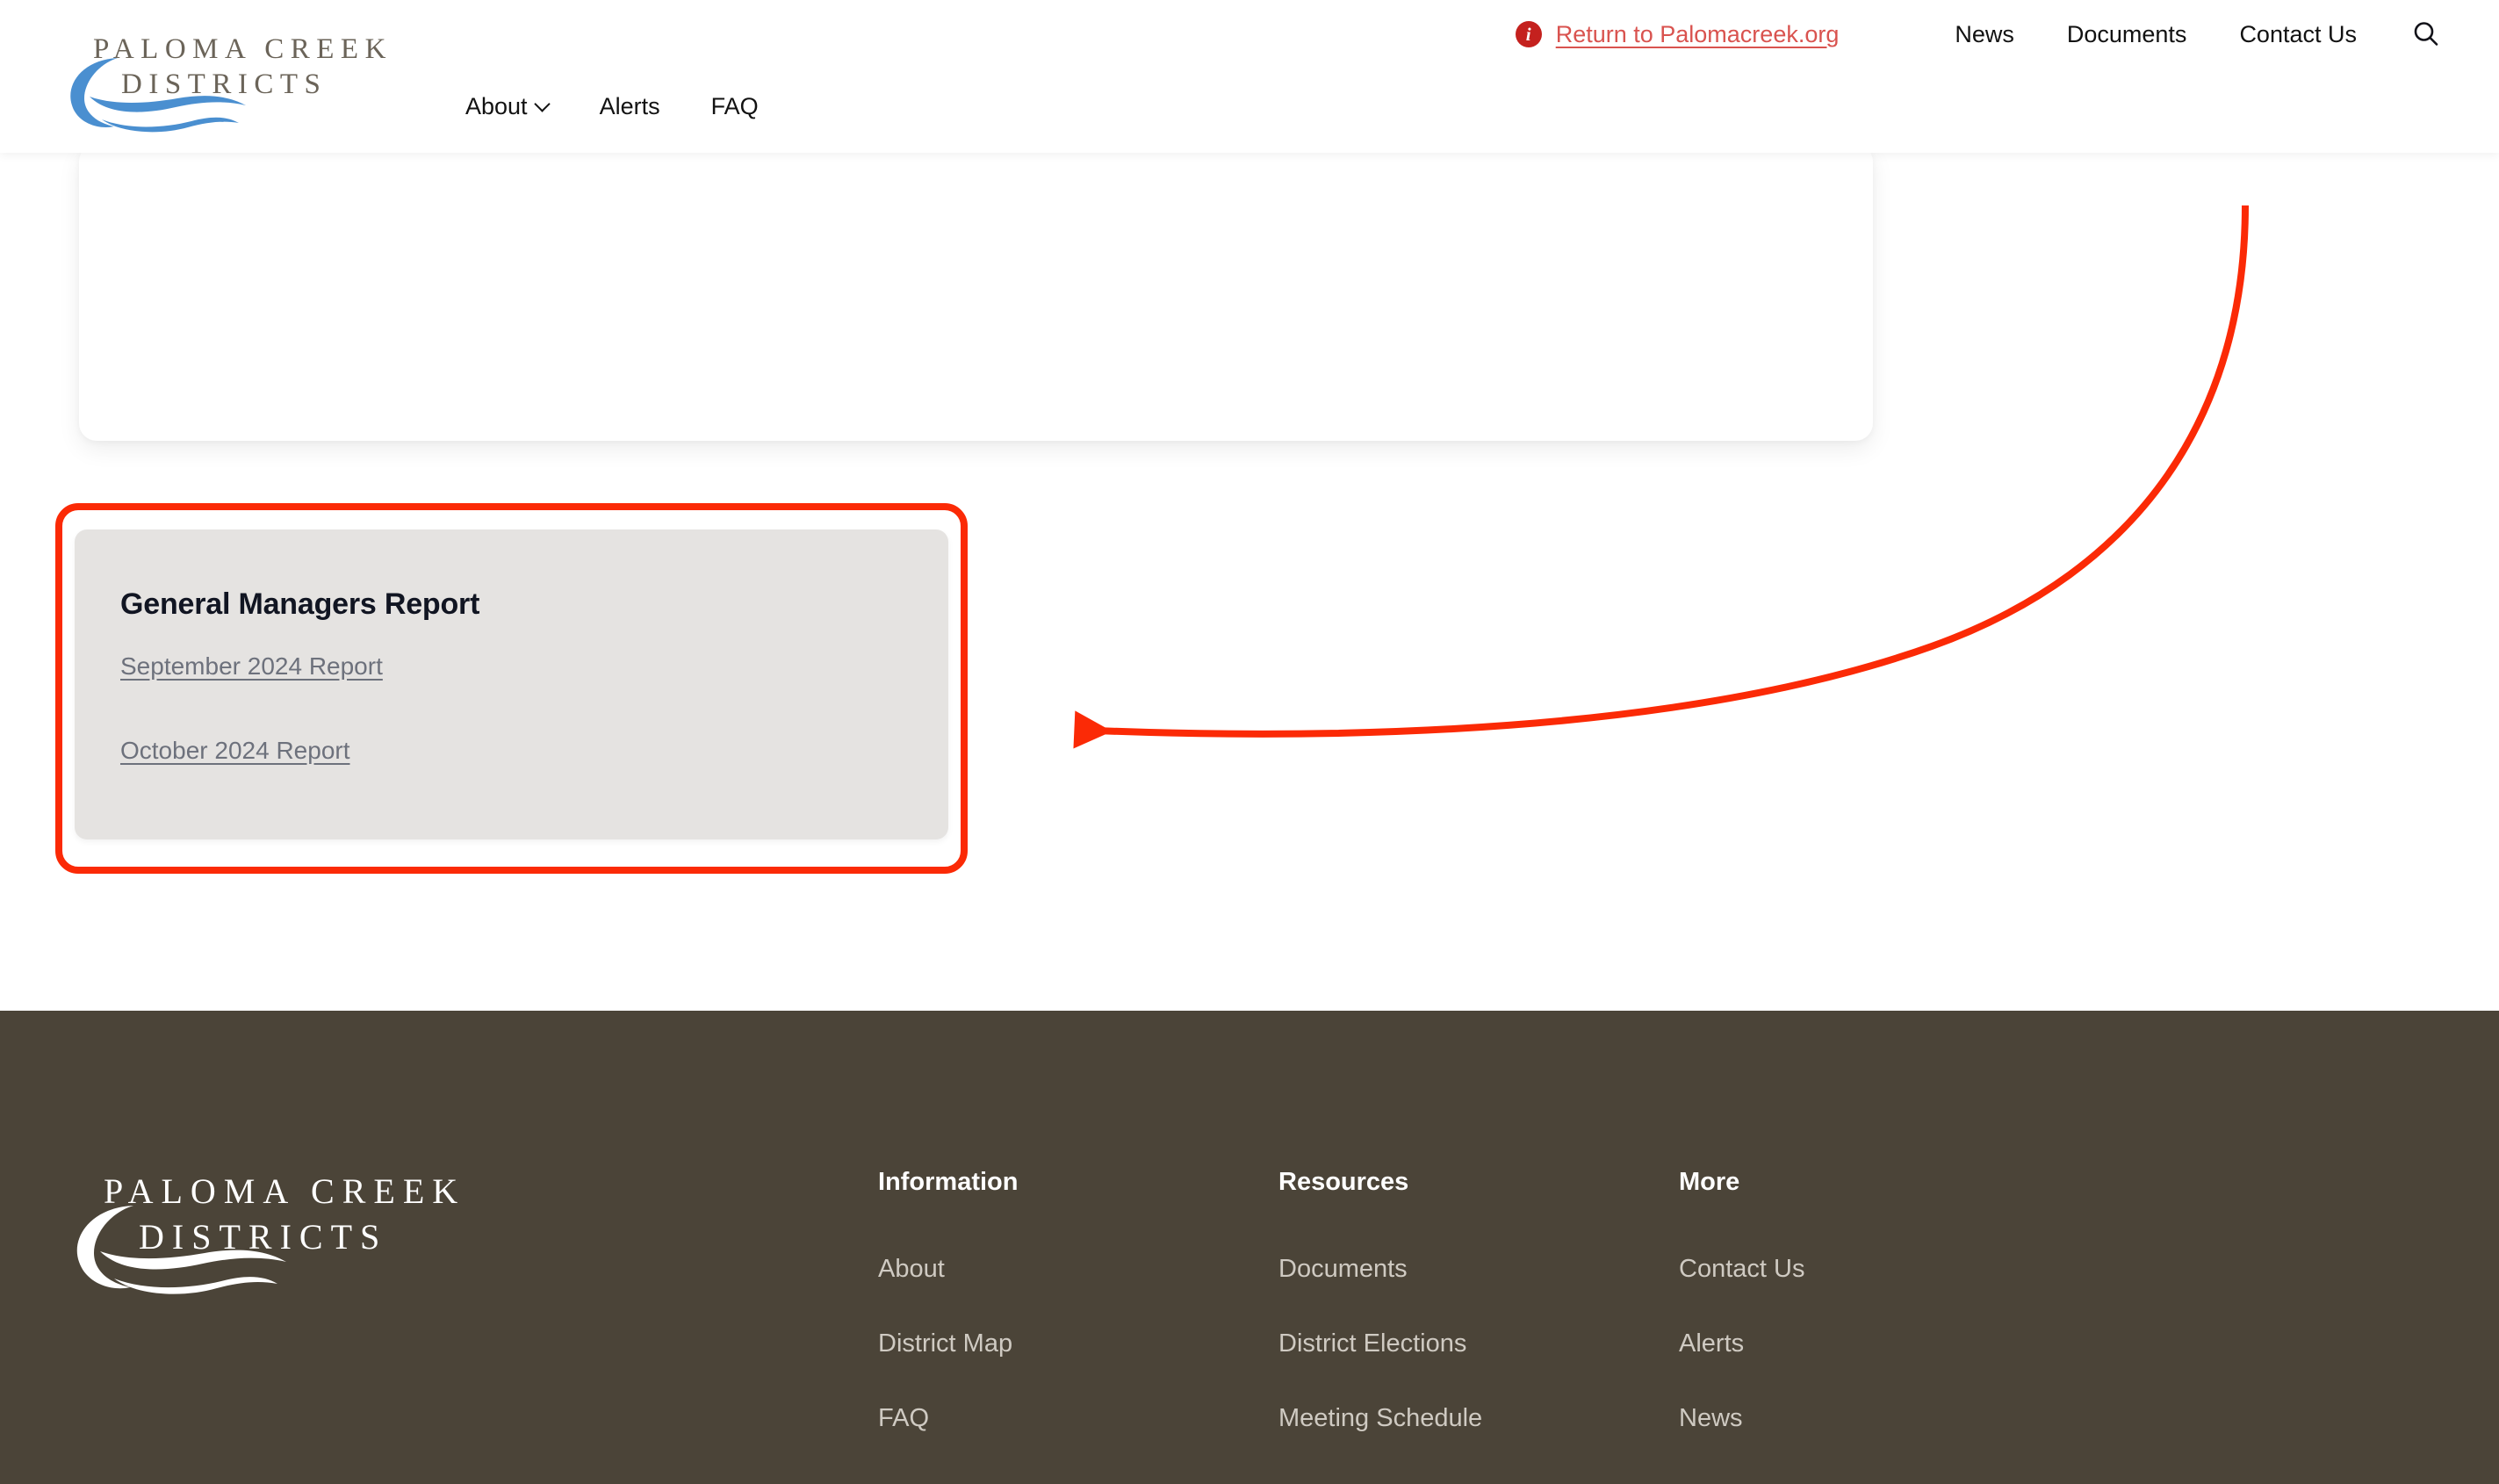  I want to click on nav-item-faq-label: FAQ, so click(734, 106).